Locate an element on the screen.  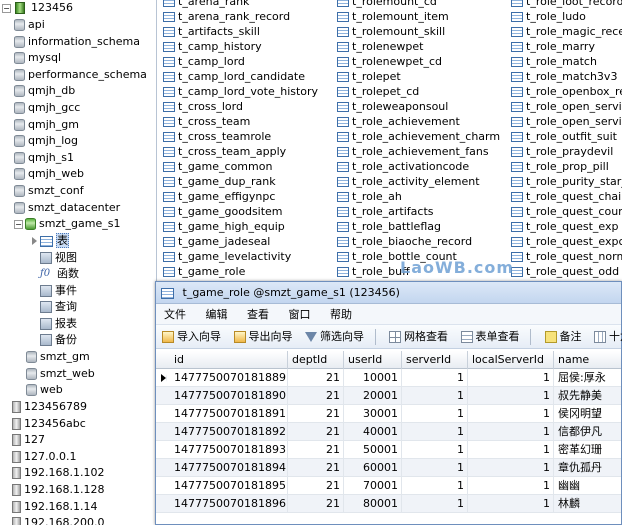
tree-node-database: smzt_web is located at coordinates (60, 374).